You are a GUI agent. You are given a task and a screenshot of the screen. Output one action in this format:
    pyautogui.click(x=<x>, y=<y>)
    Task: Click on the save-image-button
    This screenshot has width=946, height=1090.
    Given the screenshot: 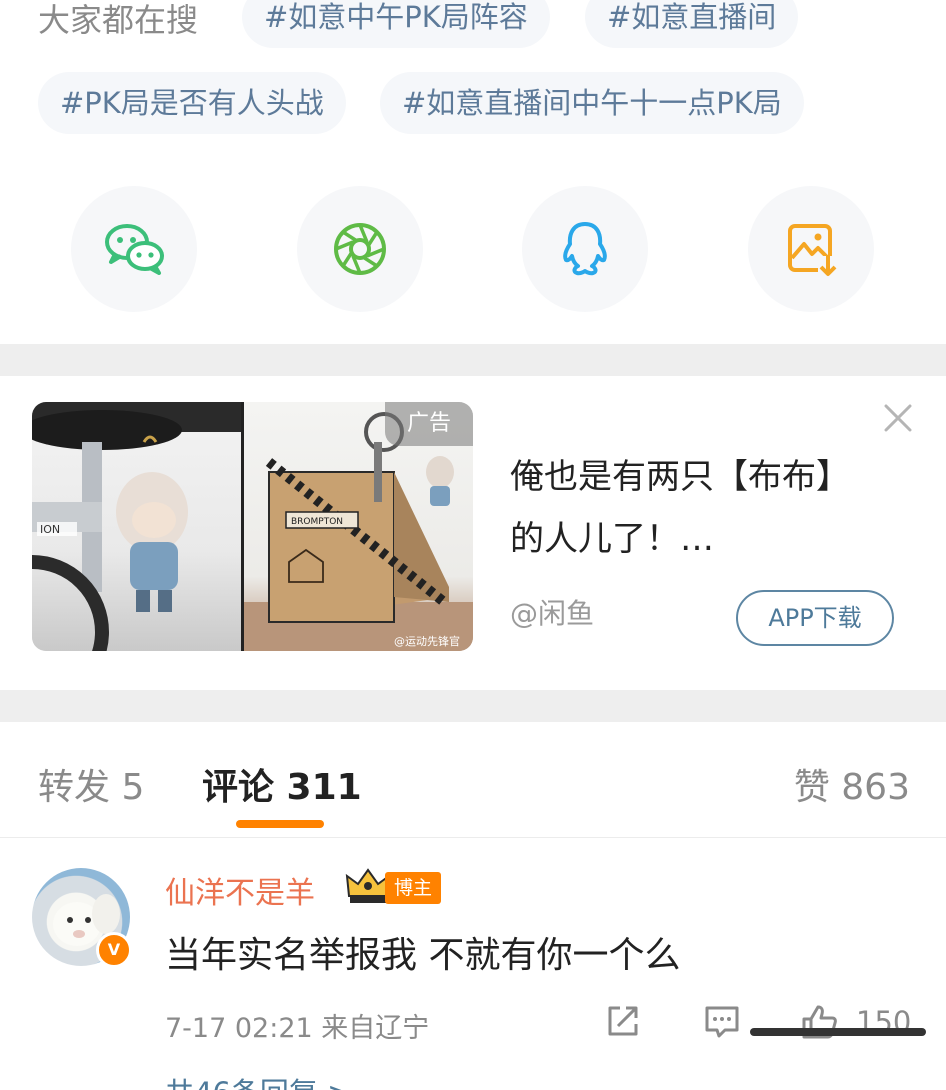 What is the action you would take?
    pyautogui.click(x=811, y=249)
    